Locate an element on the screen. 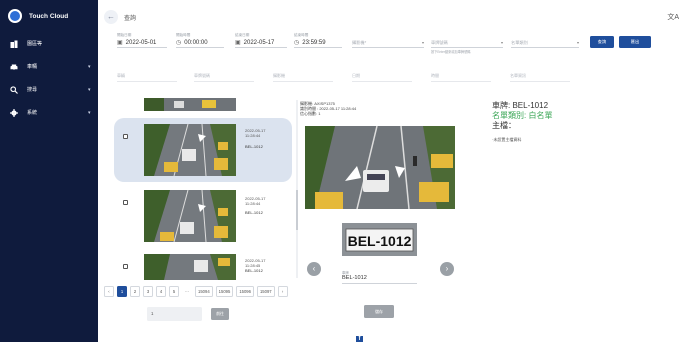 Image resolution: width=687 pixels, height=342 pixels. row-time: 11:28:44 is located at coordinates (253, 203).